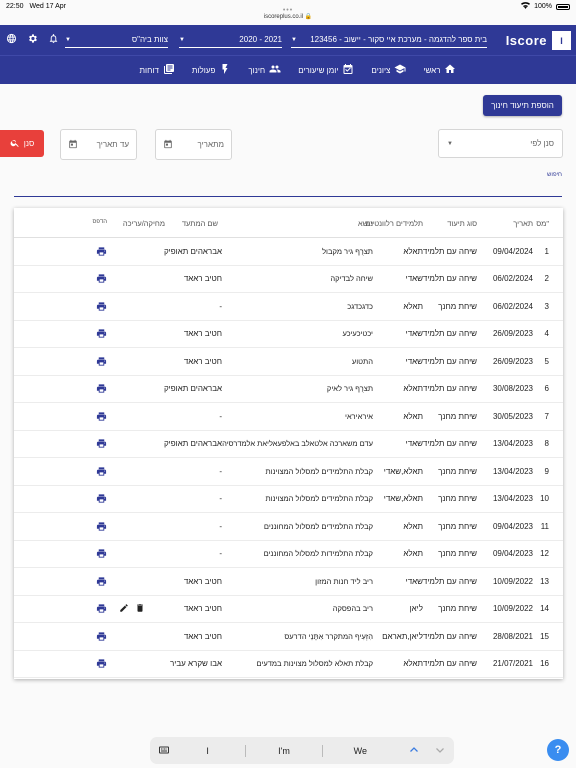 The width and height of the screenshot is (576, 768). What do you see at coordinates (360, 306) in the screenshot?
I see `cell-subject: כדגכדגכ` at bounding box center [360, 306].